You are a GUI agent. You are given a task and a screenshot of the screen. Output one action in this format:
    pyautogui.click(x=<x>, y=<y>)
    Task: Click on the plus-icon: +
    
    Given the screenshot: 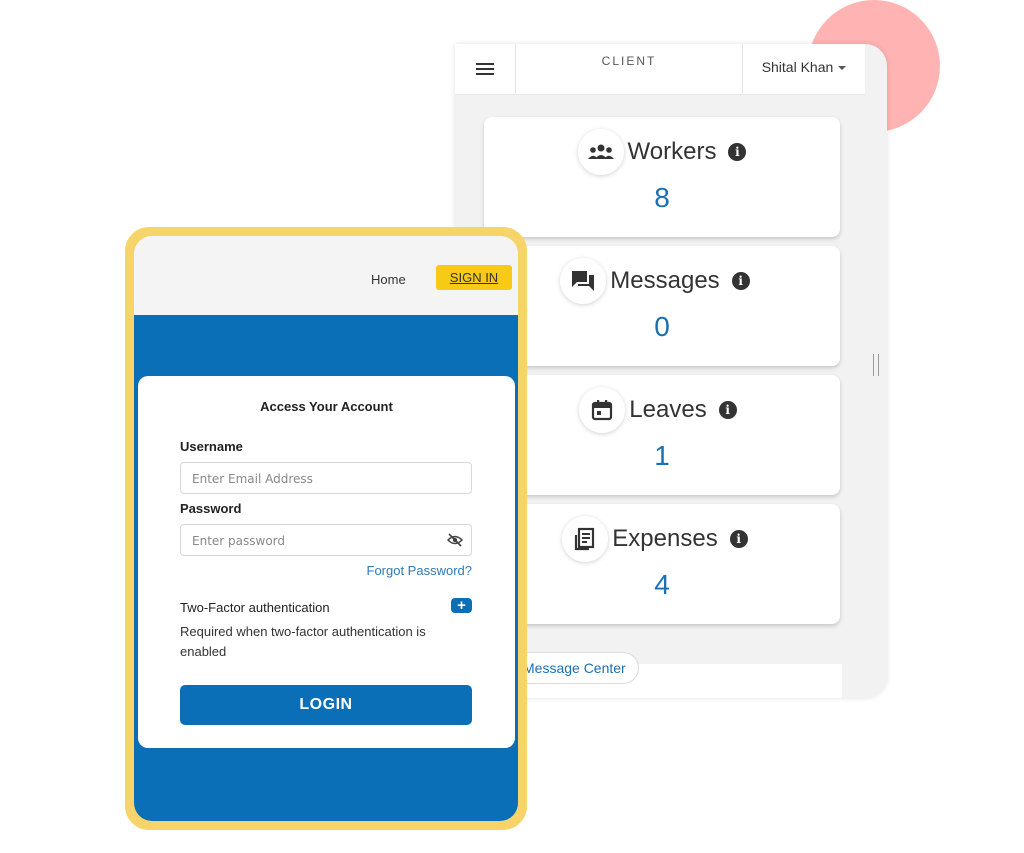 What is the action you would take?
    pyautogui.click(x=461, y=605)
    